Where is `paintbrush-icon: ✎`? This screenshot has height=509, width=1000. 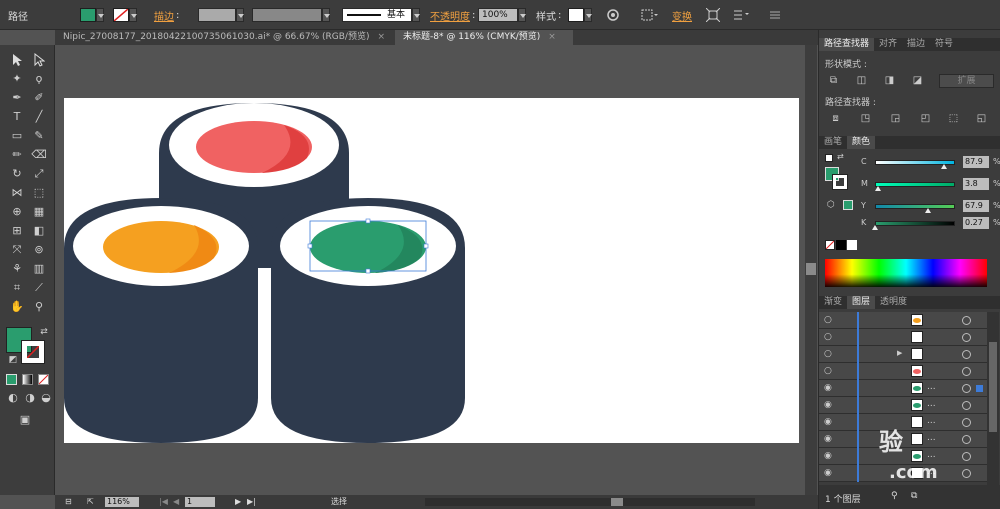
paintbrush-icon: ✎ is located at coordinates (39, 136).